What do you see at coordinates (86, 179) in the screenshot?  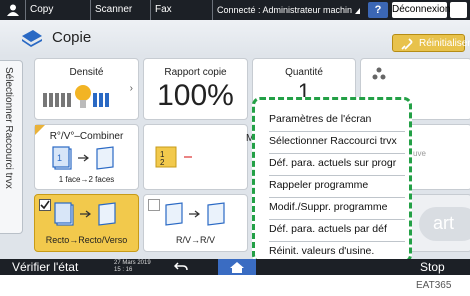 I see `combine-sublabel: 1 face→2 faces` at bounding box center [86, 179].